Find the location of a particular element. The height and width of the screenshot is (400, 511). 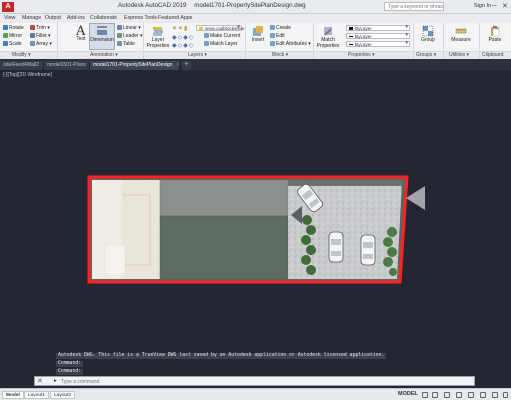

paste-button: Paste is located at coordinates (495, 34).